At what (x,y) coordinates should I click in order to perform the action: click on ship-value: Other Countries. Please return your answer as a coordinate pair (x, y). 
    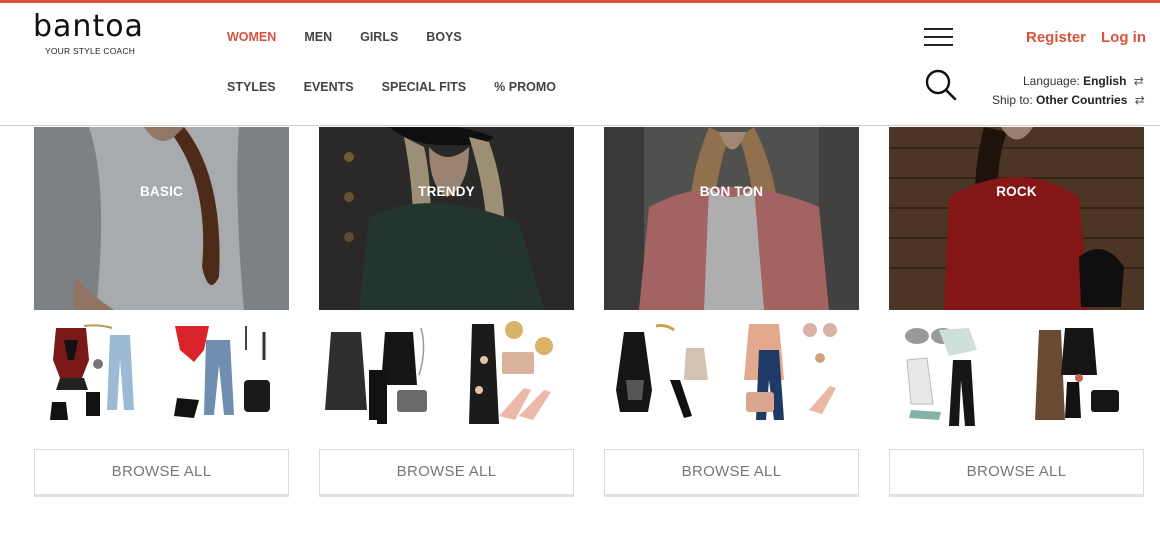
    Looking at the image, I should click on (1082, 100).